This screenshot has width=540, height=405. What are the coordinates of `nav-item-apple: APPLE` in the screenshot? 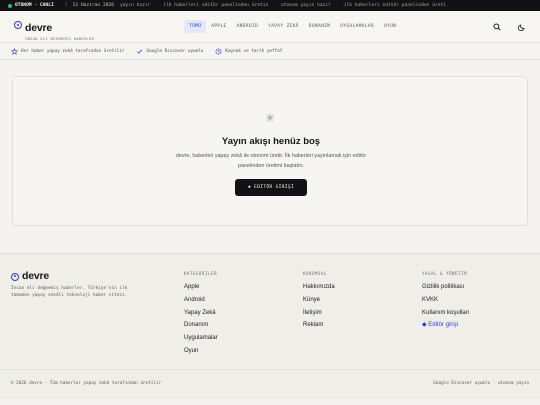 It's located at (218, 26).